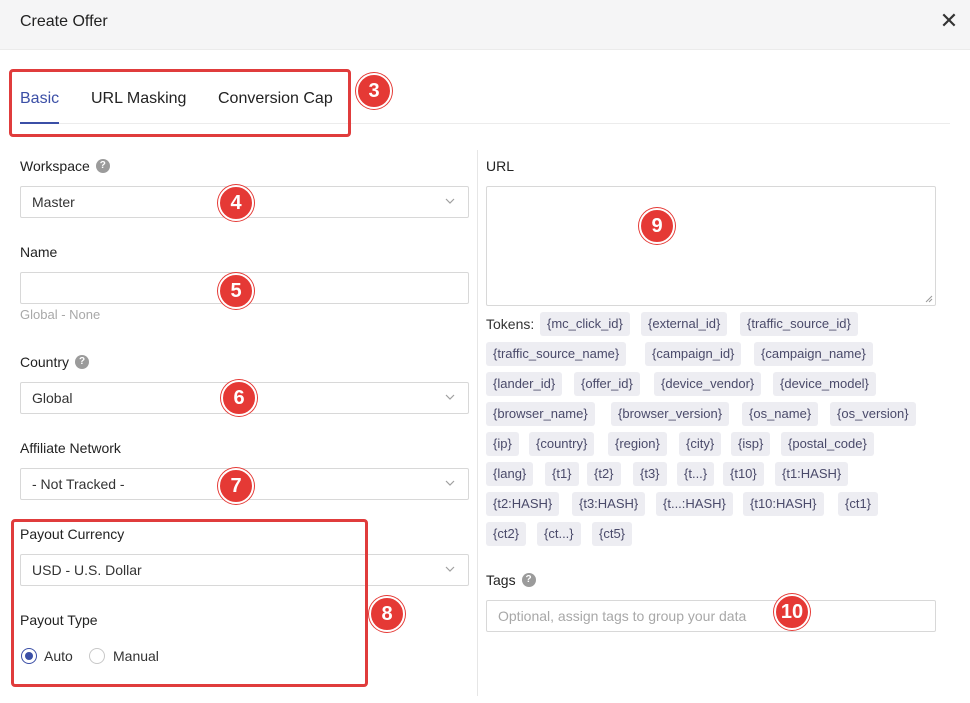  I want to click on token-chip: {t10}, so click(743, 474).